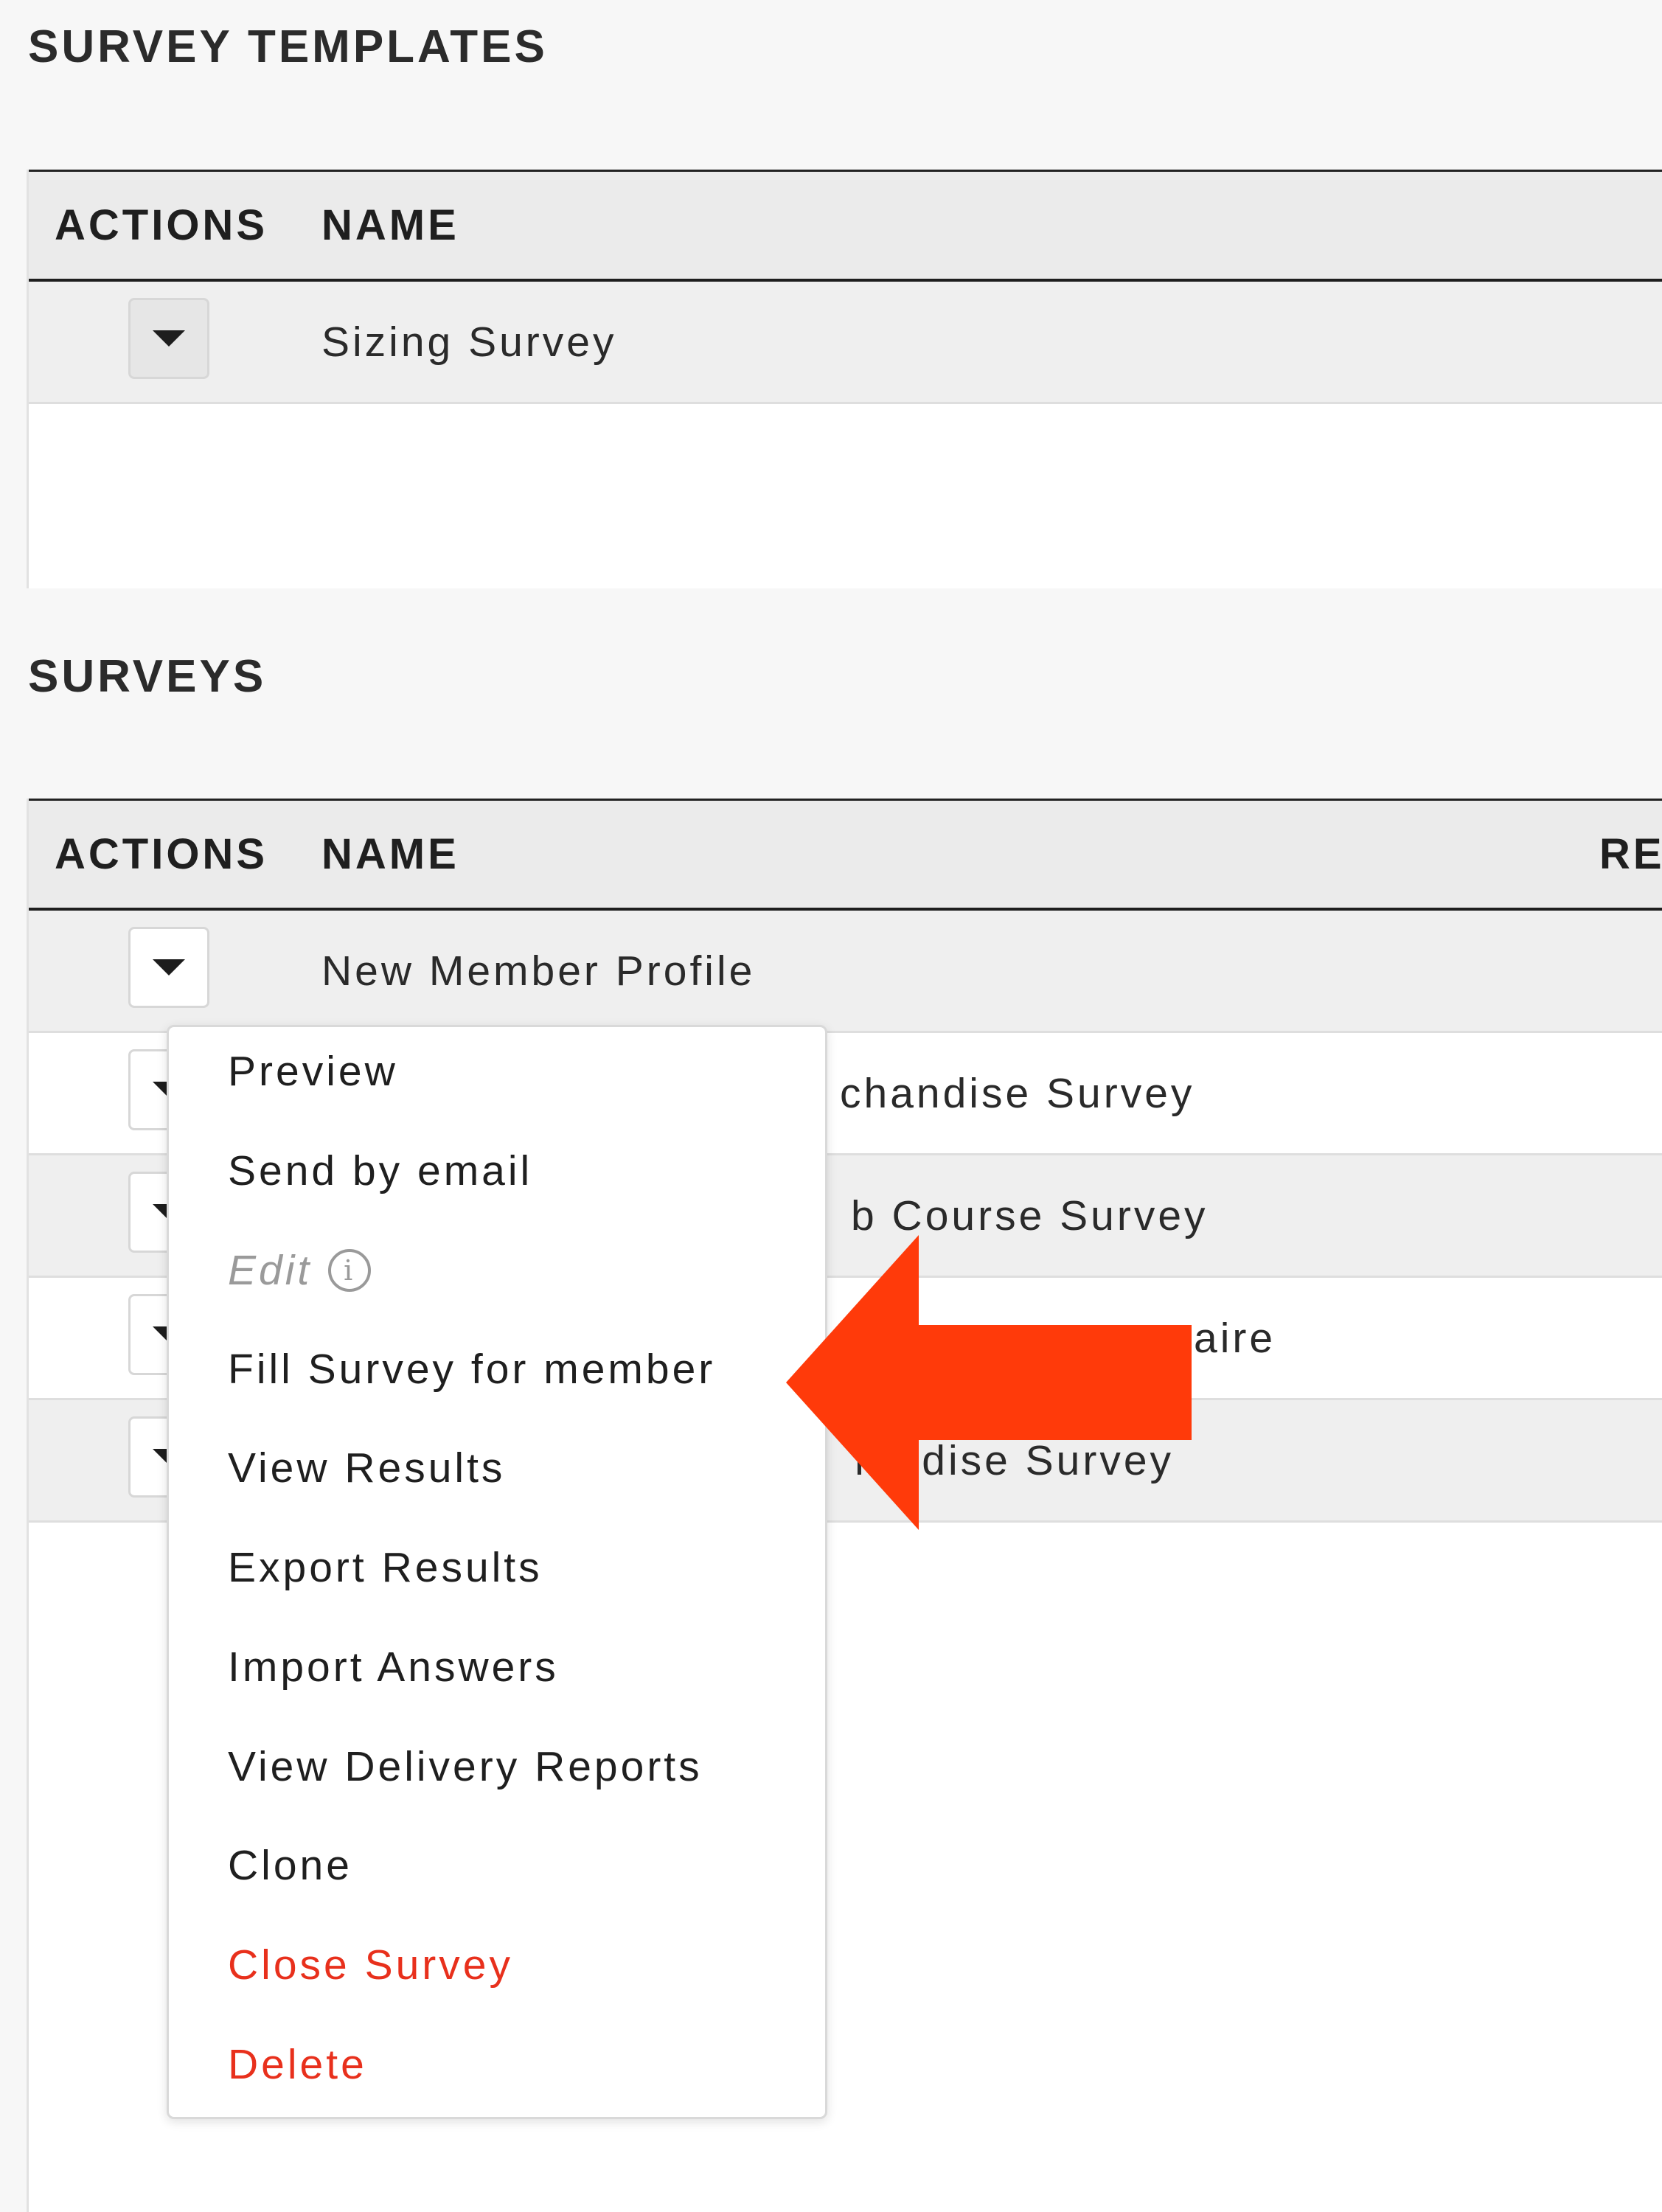 This screenshot has height=2212, width=1662. I want to click on survey-templates-title: SURVEY TEMPLATES, so click(288, 46).